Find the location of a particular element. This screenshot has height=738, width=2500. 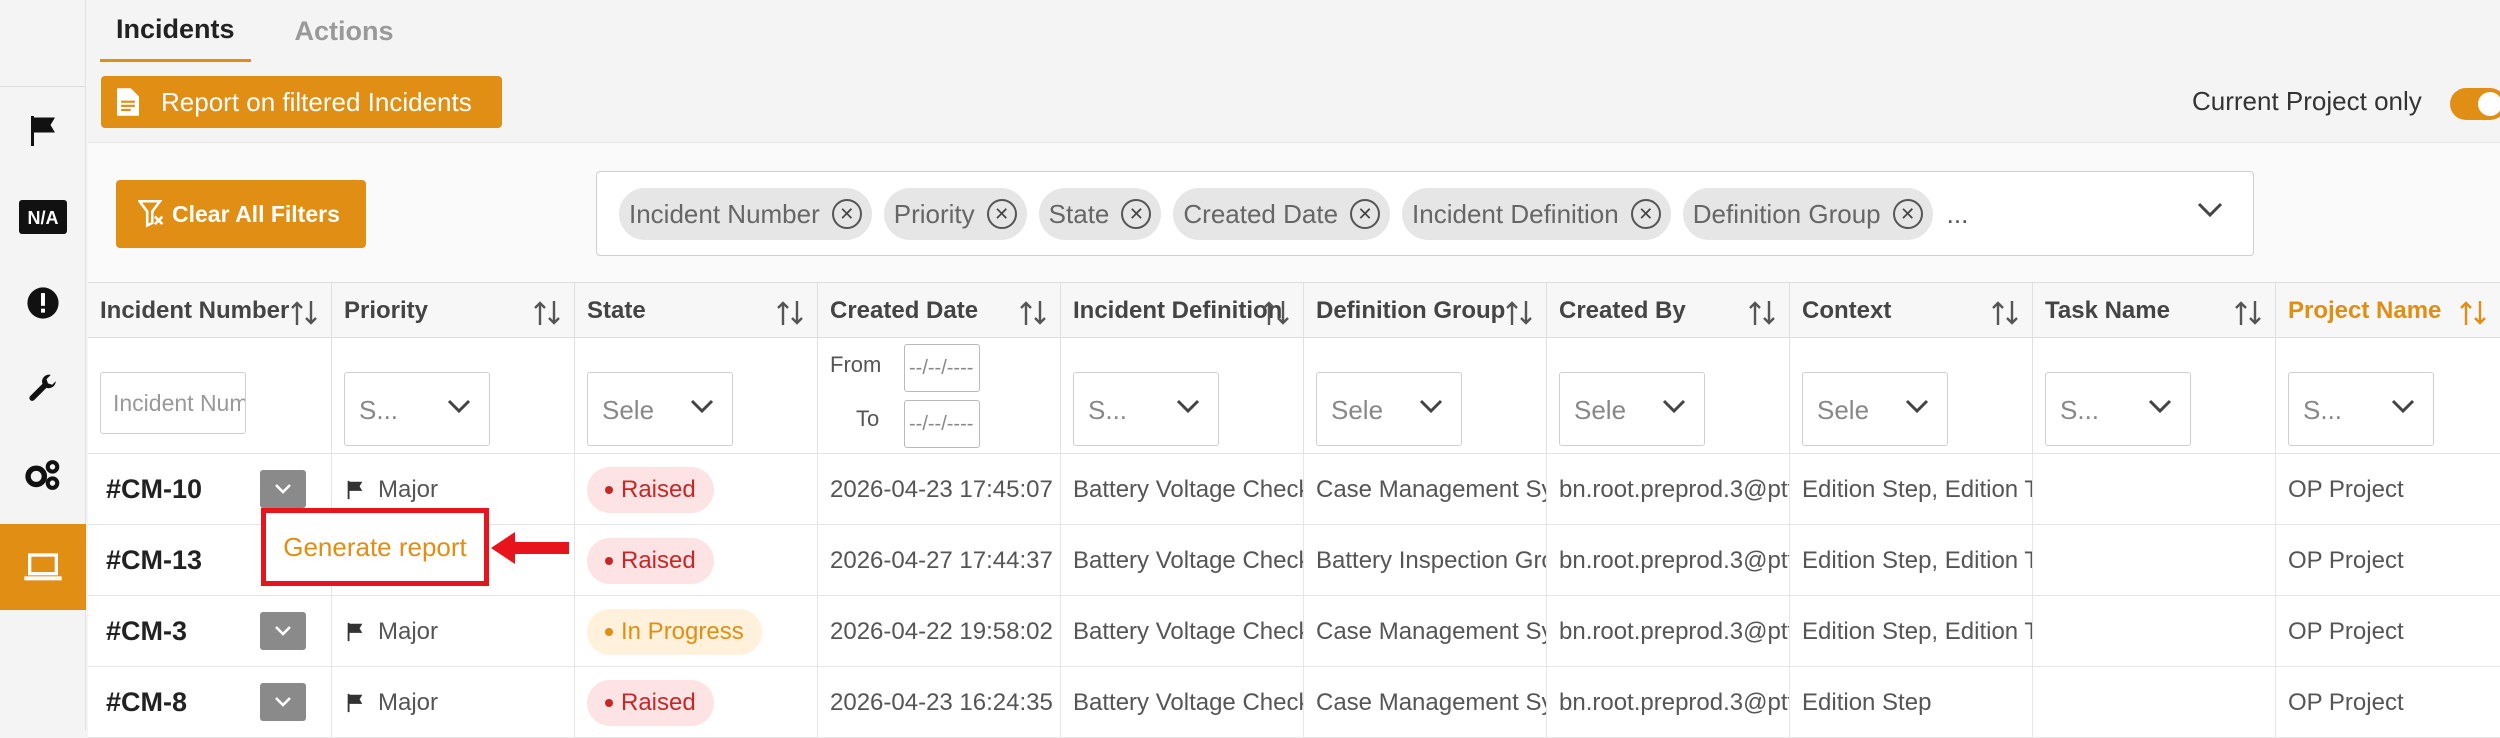

cell-text: Case Management System is located at coordinates (1431, 702).